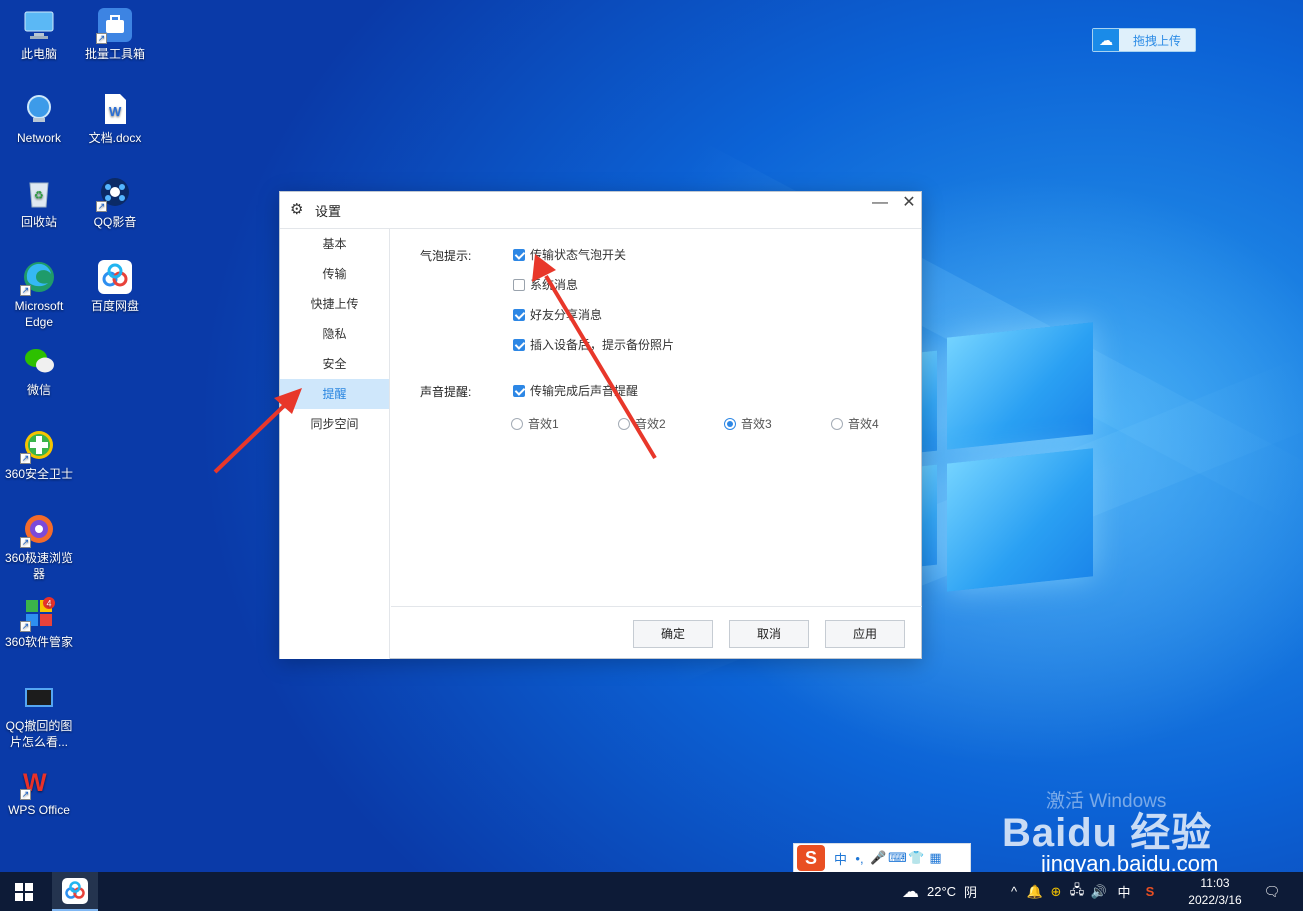 The width and height of the screenshot is (1303, 911). I want to click on desktop-icon-label: Microsoft Edge, so click(39, 314).